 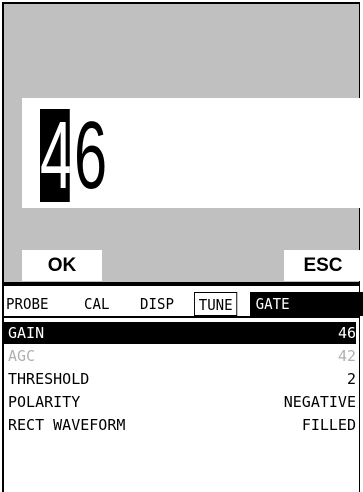 What do you see at coordinates (183, 304) in the screenshot?
I see `tab-bar: PROBE CAL DISP TUNE GATE` at bounding box center [183, 304].